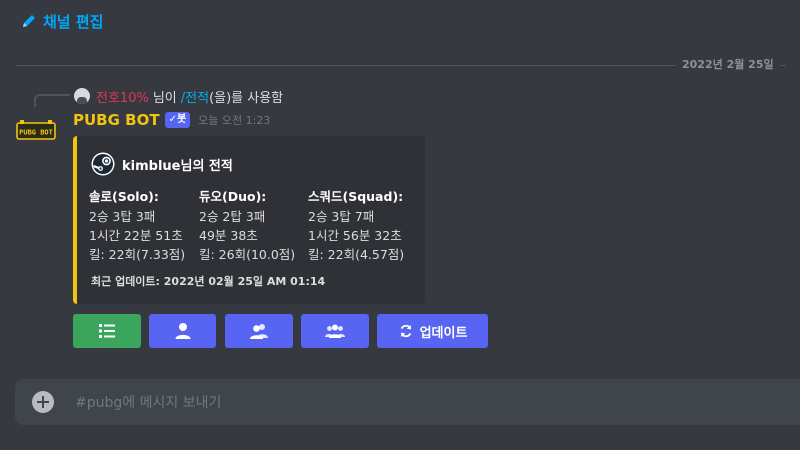 This screenshot has height=450, width=800. What do you see at coordinates (137, 254) in the screenshot?
I see `field-line: 킬: 22회(7.33점)` at bounding box center [137, 254].